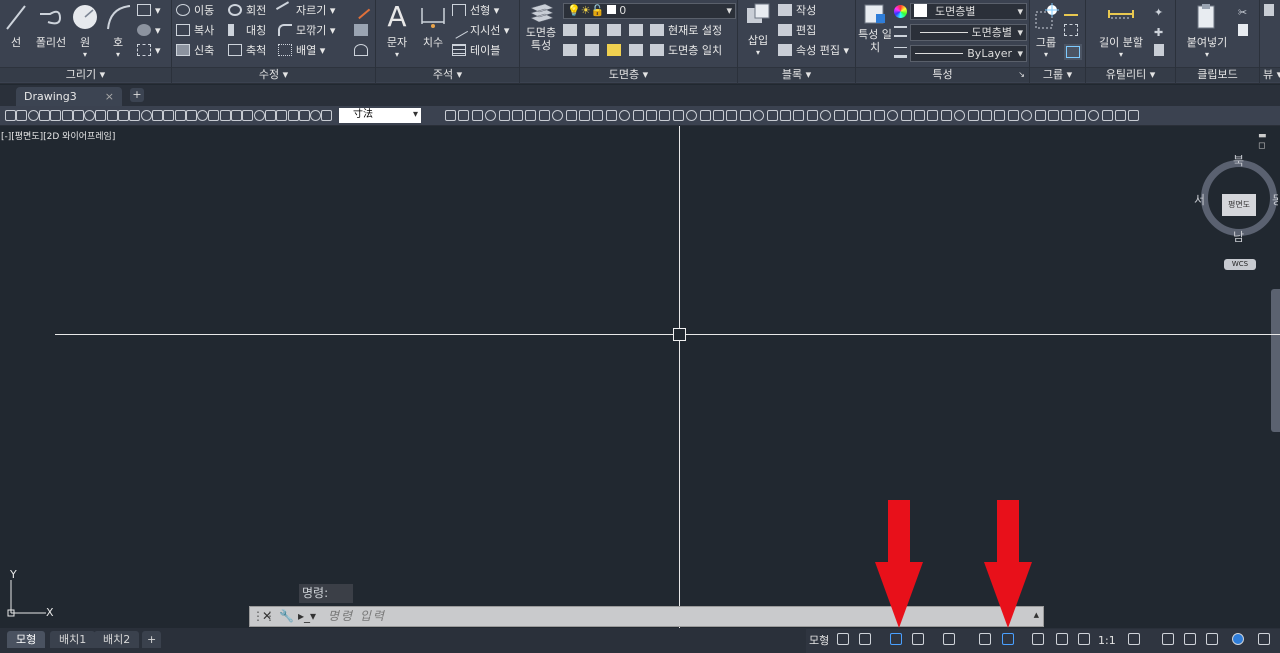  I want to click on new-tab-button: +, so click(137, 95).